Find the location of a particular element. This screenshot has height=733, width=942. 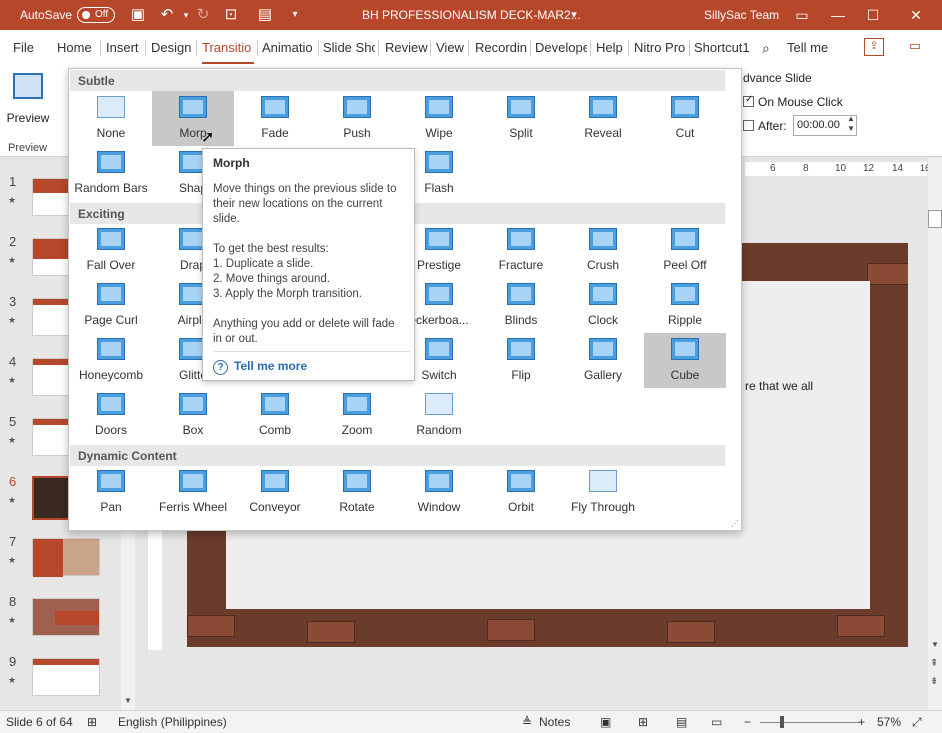

zoom-out-icon: − is located at coordinates (747, 722).